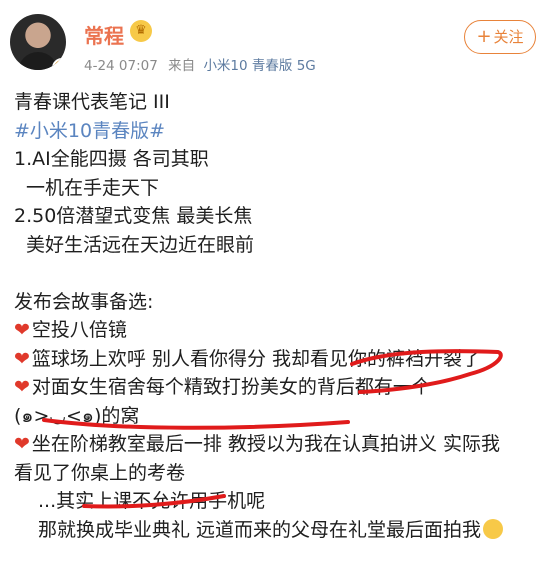 Image resolution: width=550 pixels, height=572 pixels. I want to click on text-line: 看见了你桌上的考卷, so click(100, 472).